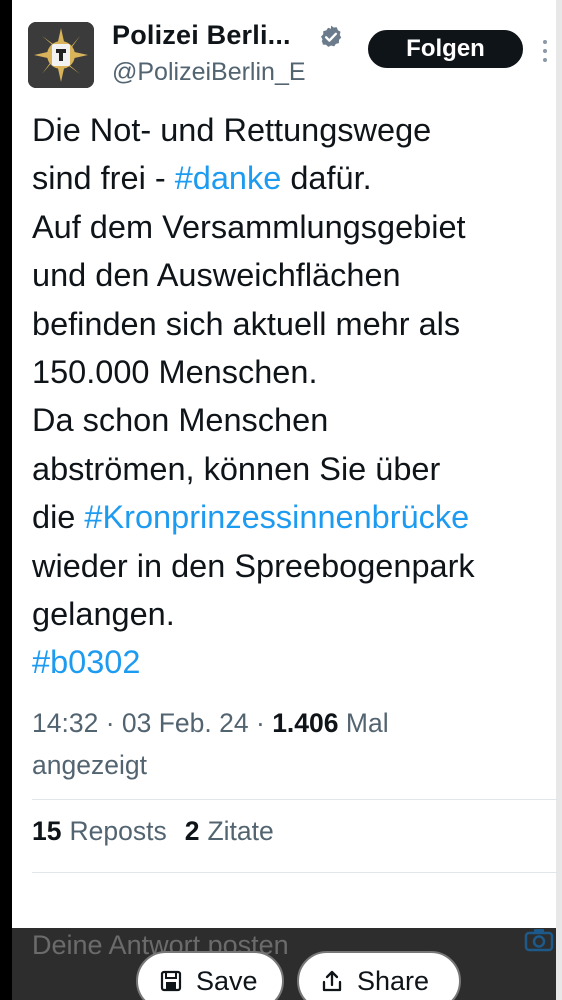 Image resolution: width=562 pixels, height=1000 pixels. I want to click on reposts-stat: 15 Reposts, so click(99, 831).